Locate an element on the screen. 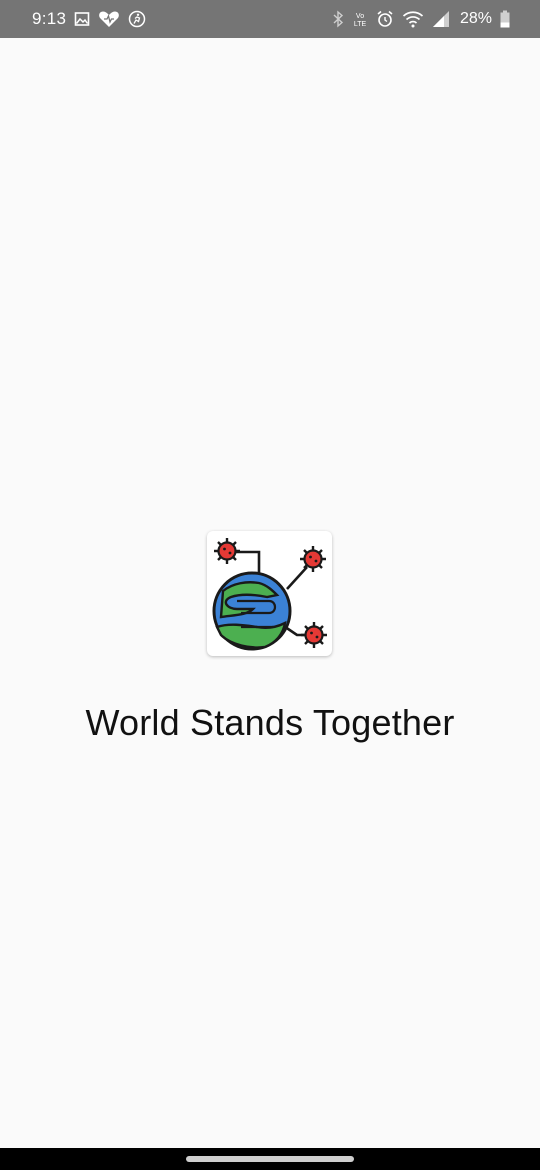  fitness-icon is located at coordinates (137, 19).